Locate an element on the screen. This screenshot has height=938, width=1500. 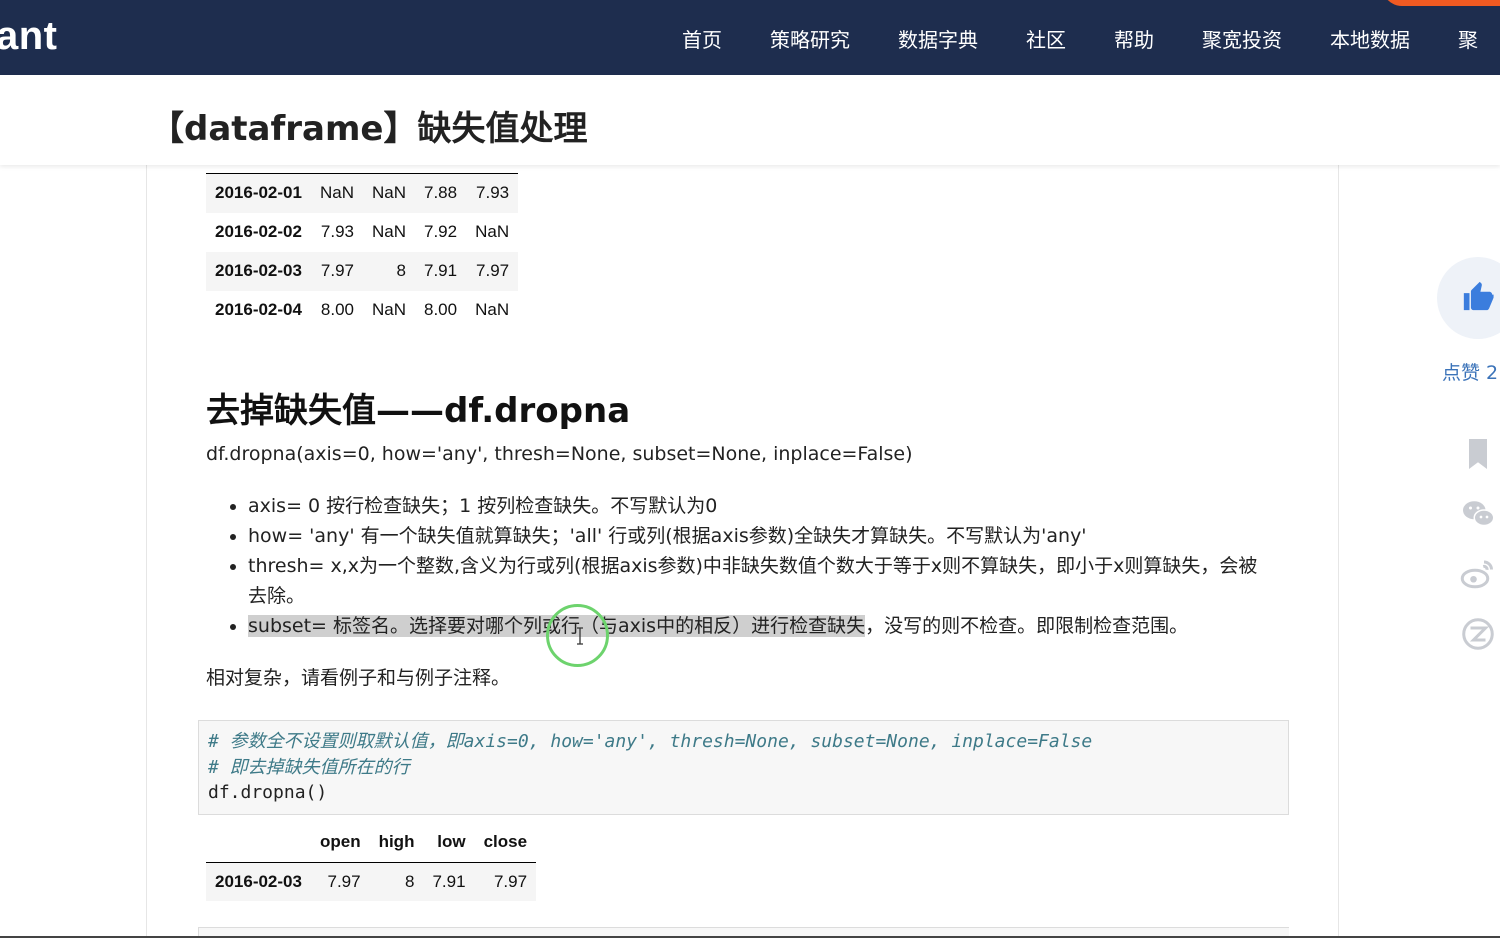
table-header-row: open high low close is located at coordinates (371, 843).